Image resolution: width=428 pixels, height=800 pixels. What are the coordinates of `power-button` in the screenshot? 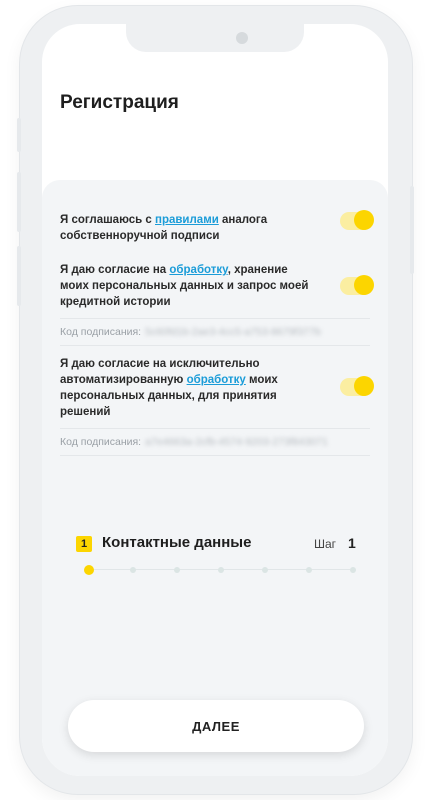 It's located at (412, 230).